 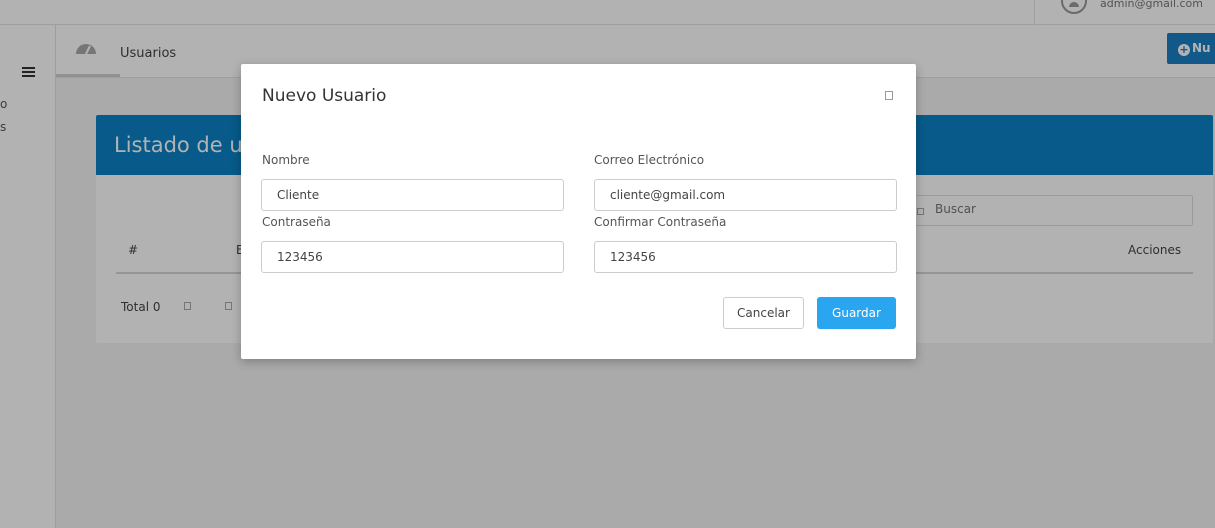 What do you see at coordinates (660, 222) in the screenshot?
I see `confirm-password-label: Confirmar Contraseña` at bounding box center [660, 222].